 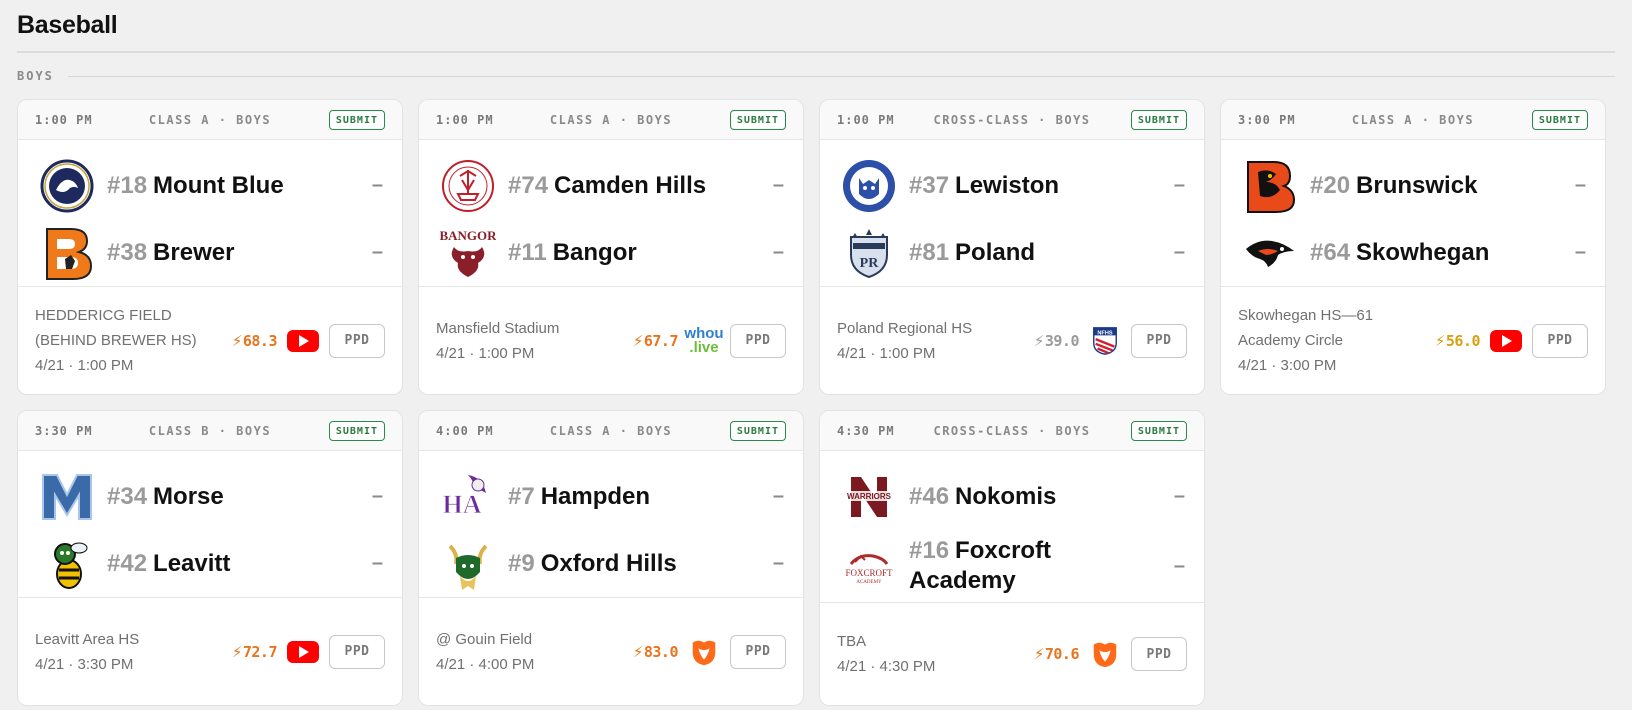 I want to click on whou-live-icon: whou .live, so click(x=703, y=341).